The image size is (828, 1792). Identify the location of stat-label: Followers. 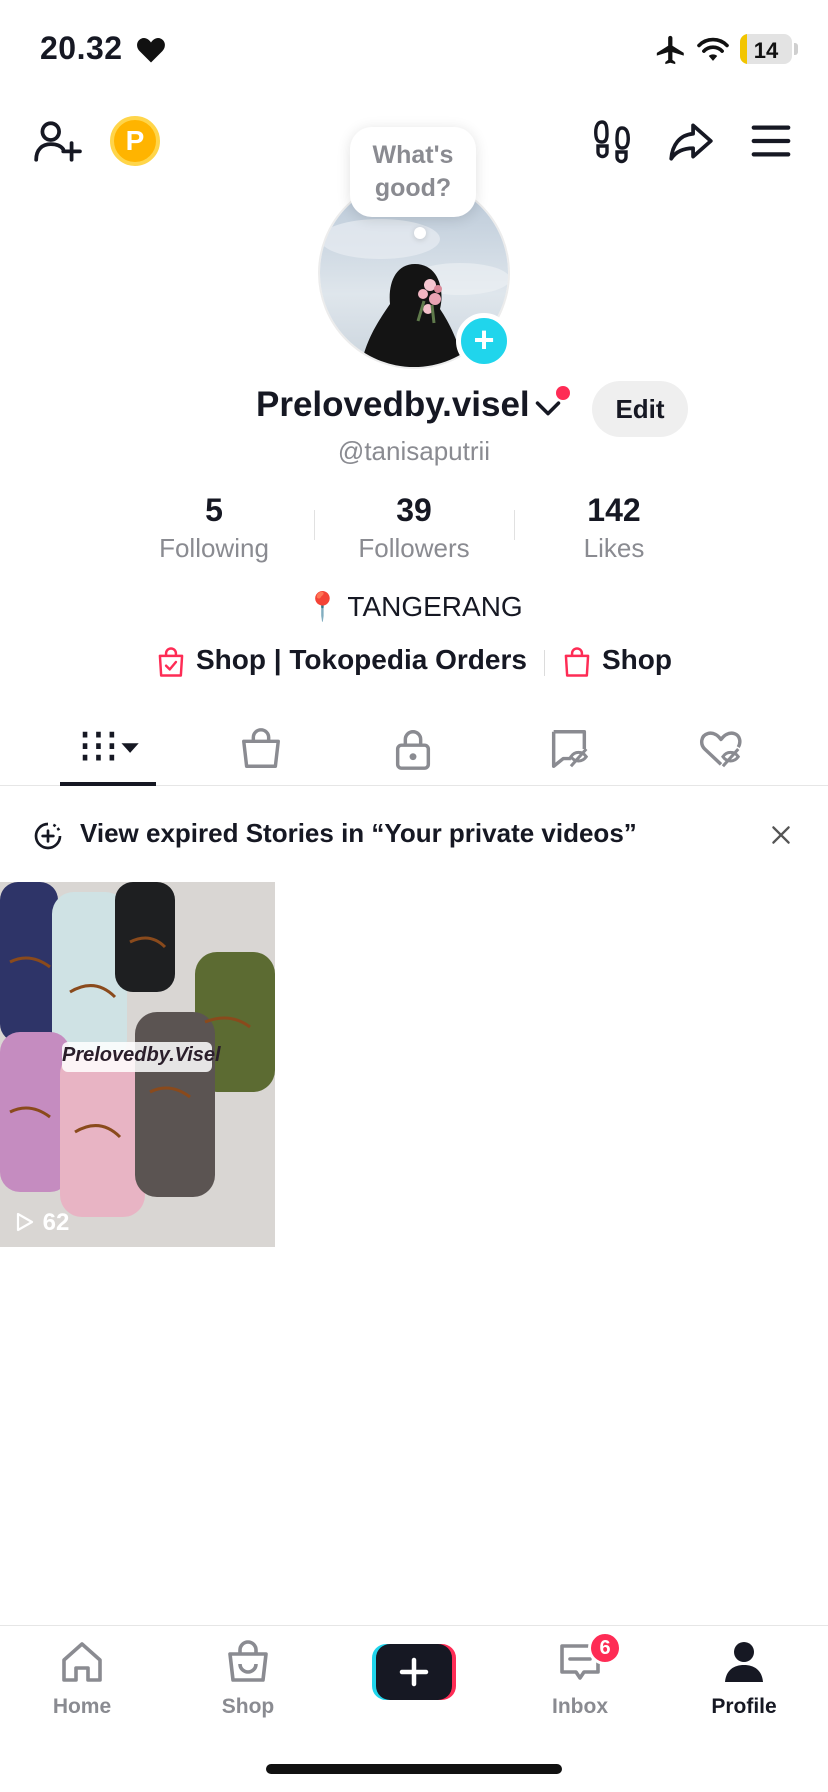
(414, 548).